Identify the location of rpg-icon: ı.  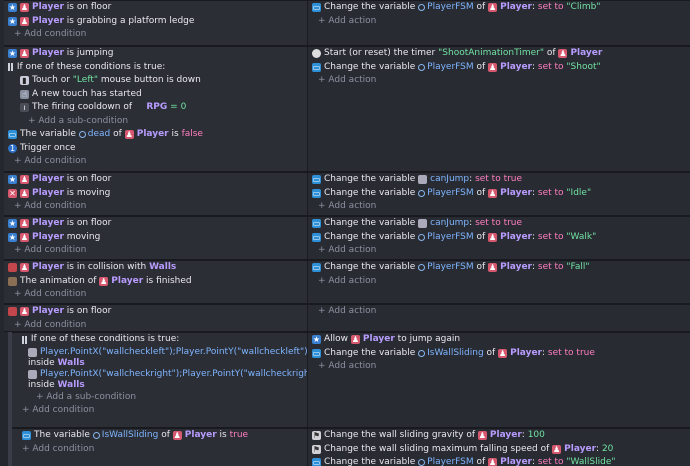
(24, 108).